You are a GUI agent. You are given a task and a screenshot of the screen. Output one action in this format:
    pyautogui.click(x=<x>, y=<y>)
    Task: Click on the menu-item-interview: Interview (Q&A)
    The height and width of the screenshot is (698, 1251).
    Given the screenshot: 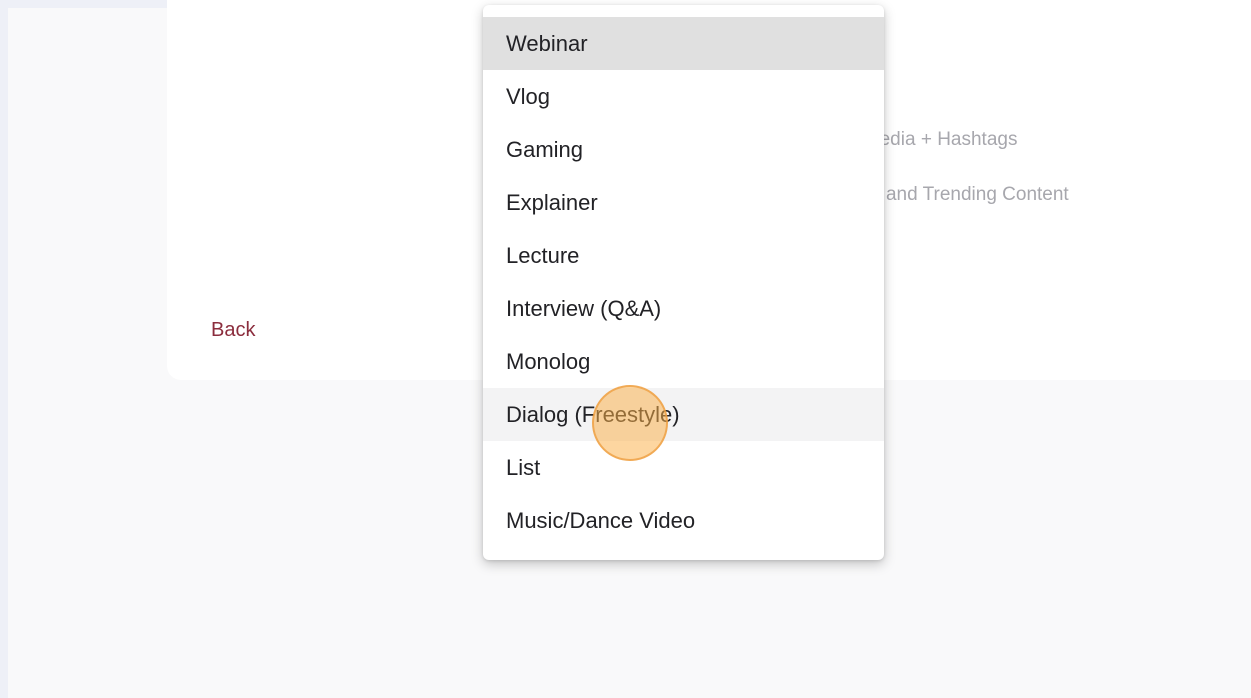 What is the action you would take?
    pyautogui.click(x=683, y=308)
    